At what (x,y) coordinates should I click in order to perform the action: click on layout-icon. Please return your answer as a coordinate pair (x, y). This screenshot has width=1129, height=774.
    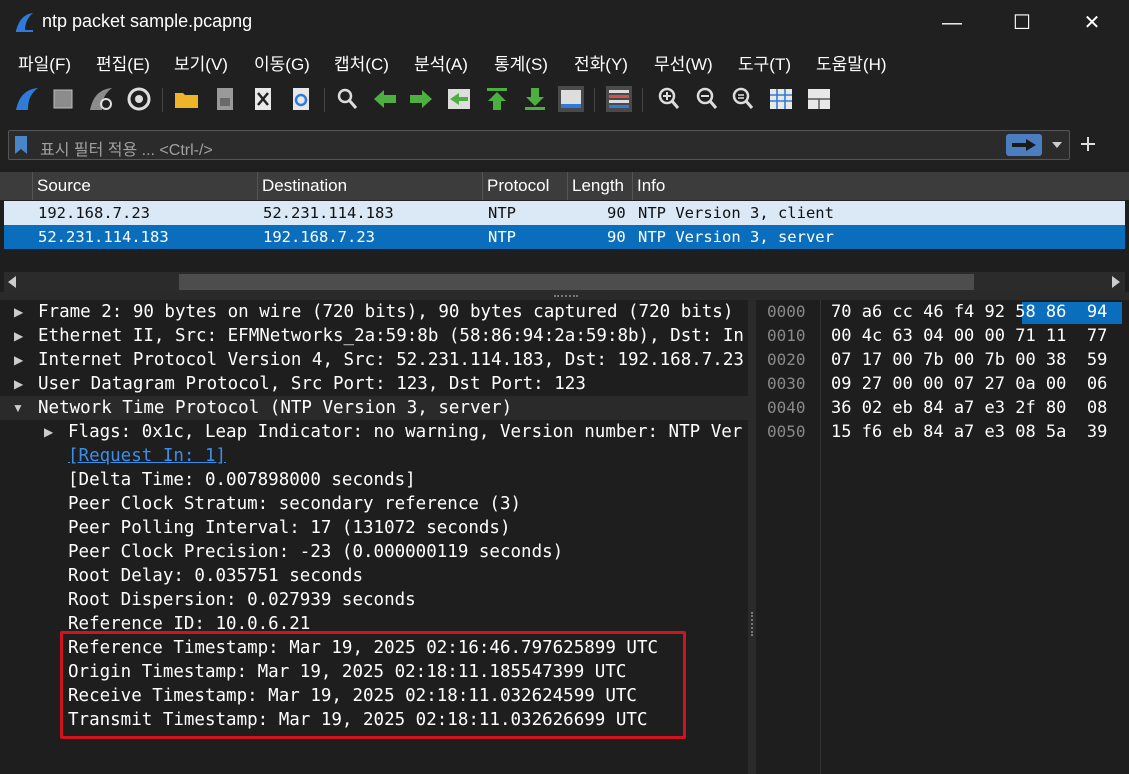
    Looking at the image, I should click on (819, 99).